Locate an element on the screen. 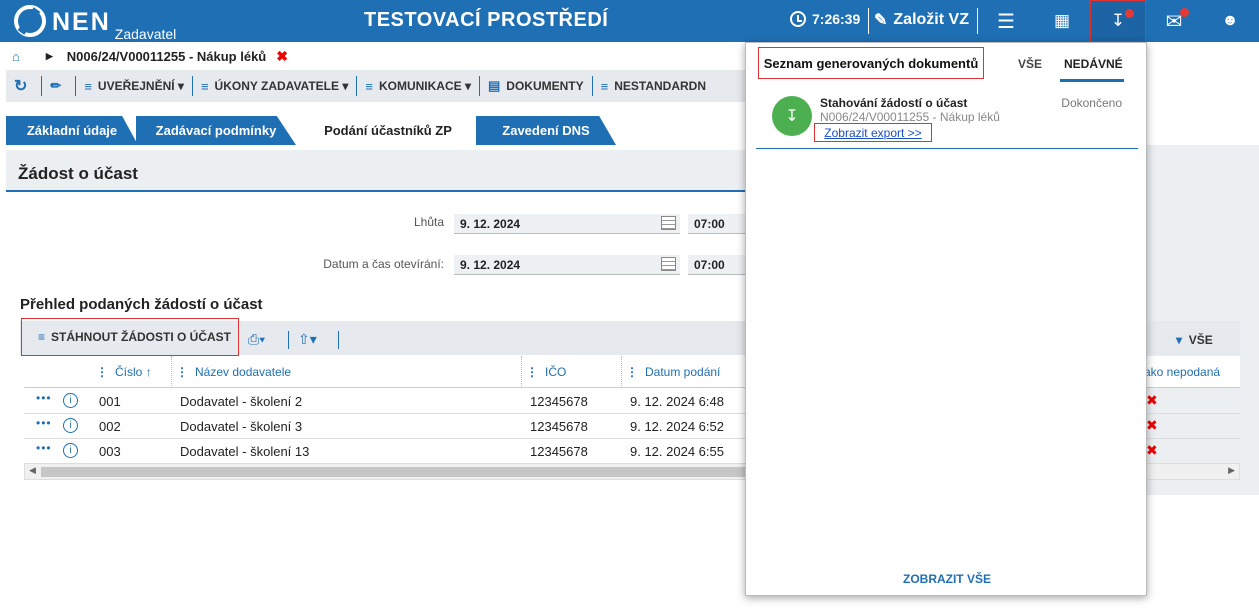  hamburger-icon: ☰ is located at coordinates (1006, 21).